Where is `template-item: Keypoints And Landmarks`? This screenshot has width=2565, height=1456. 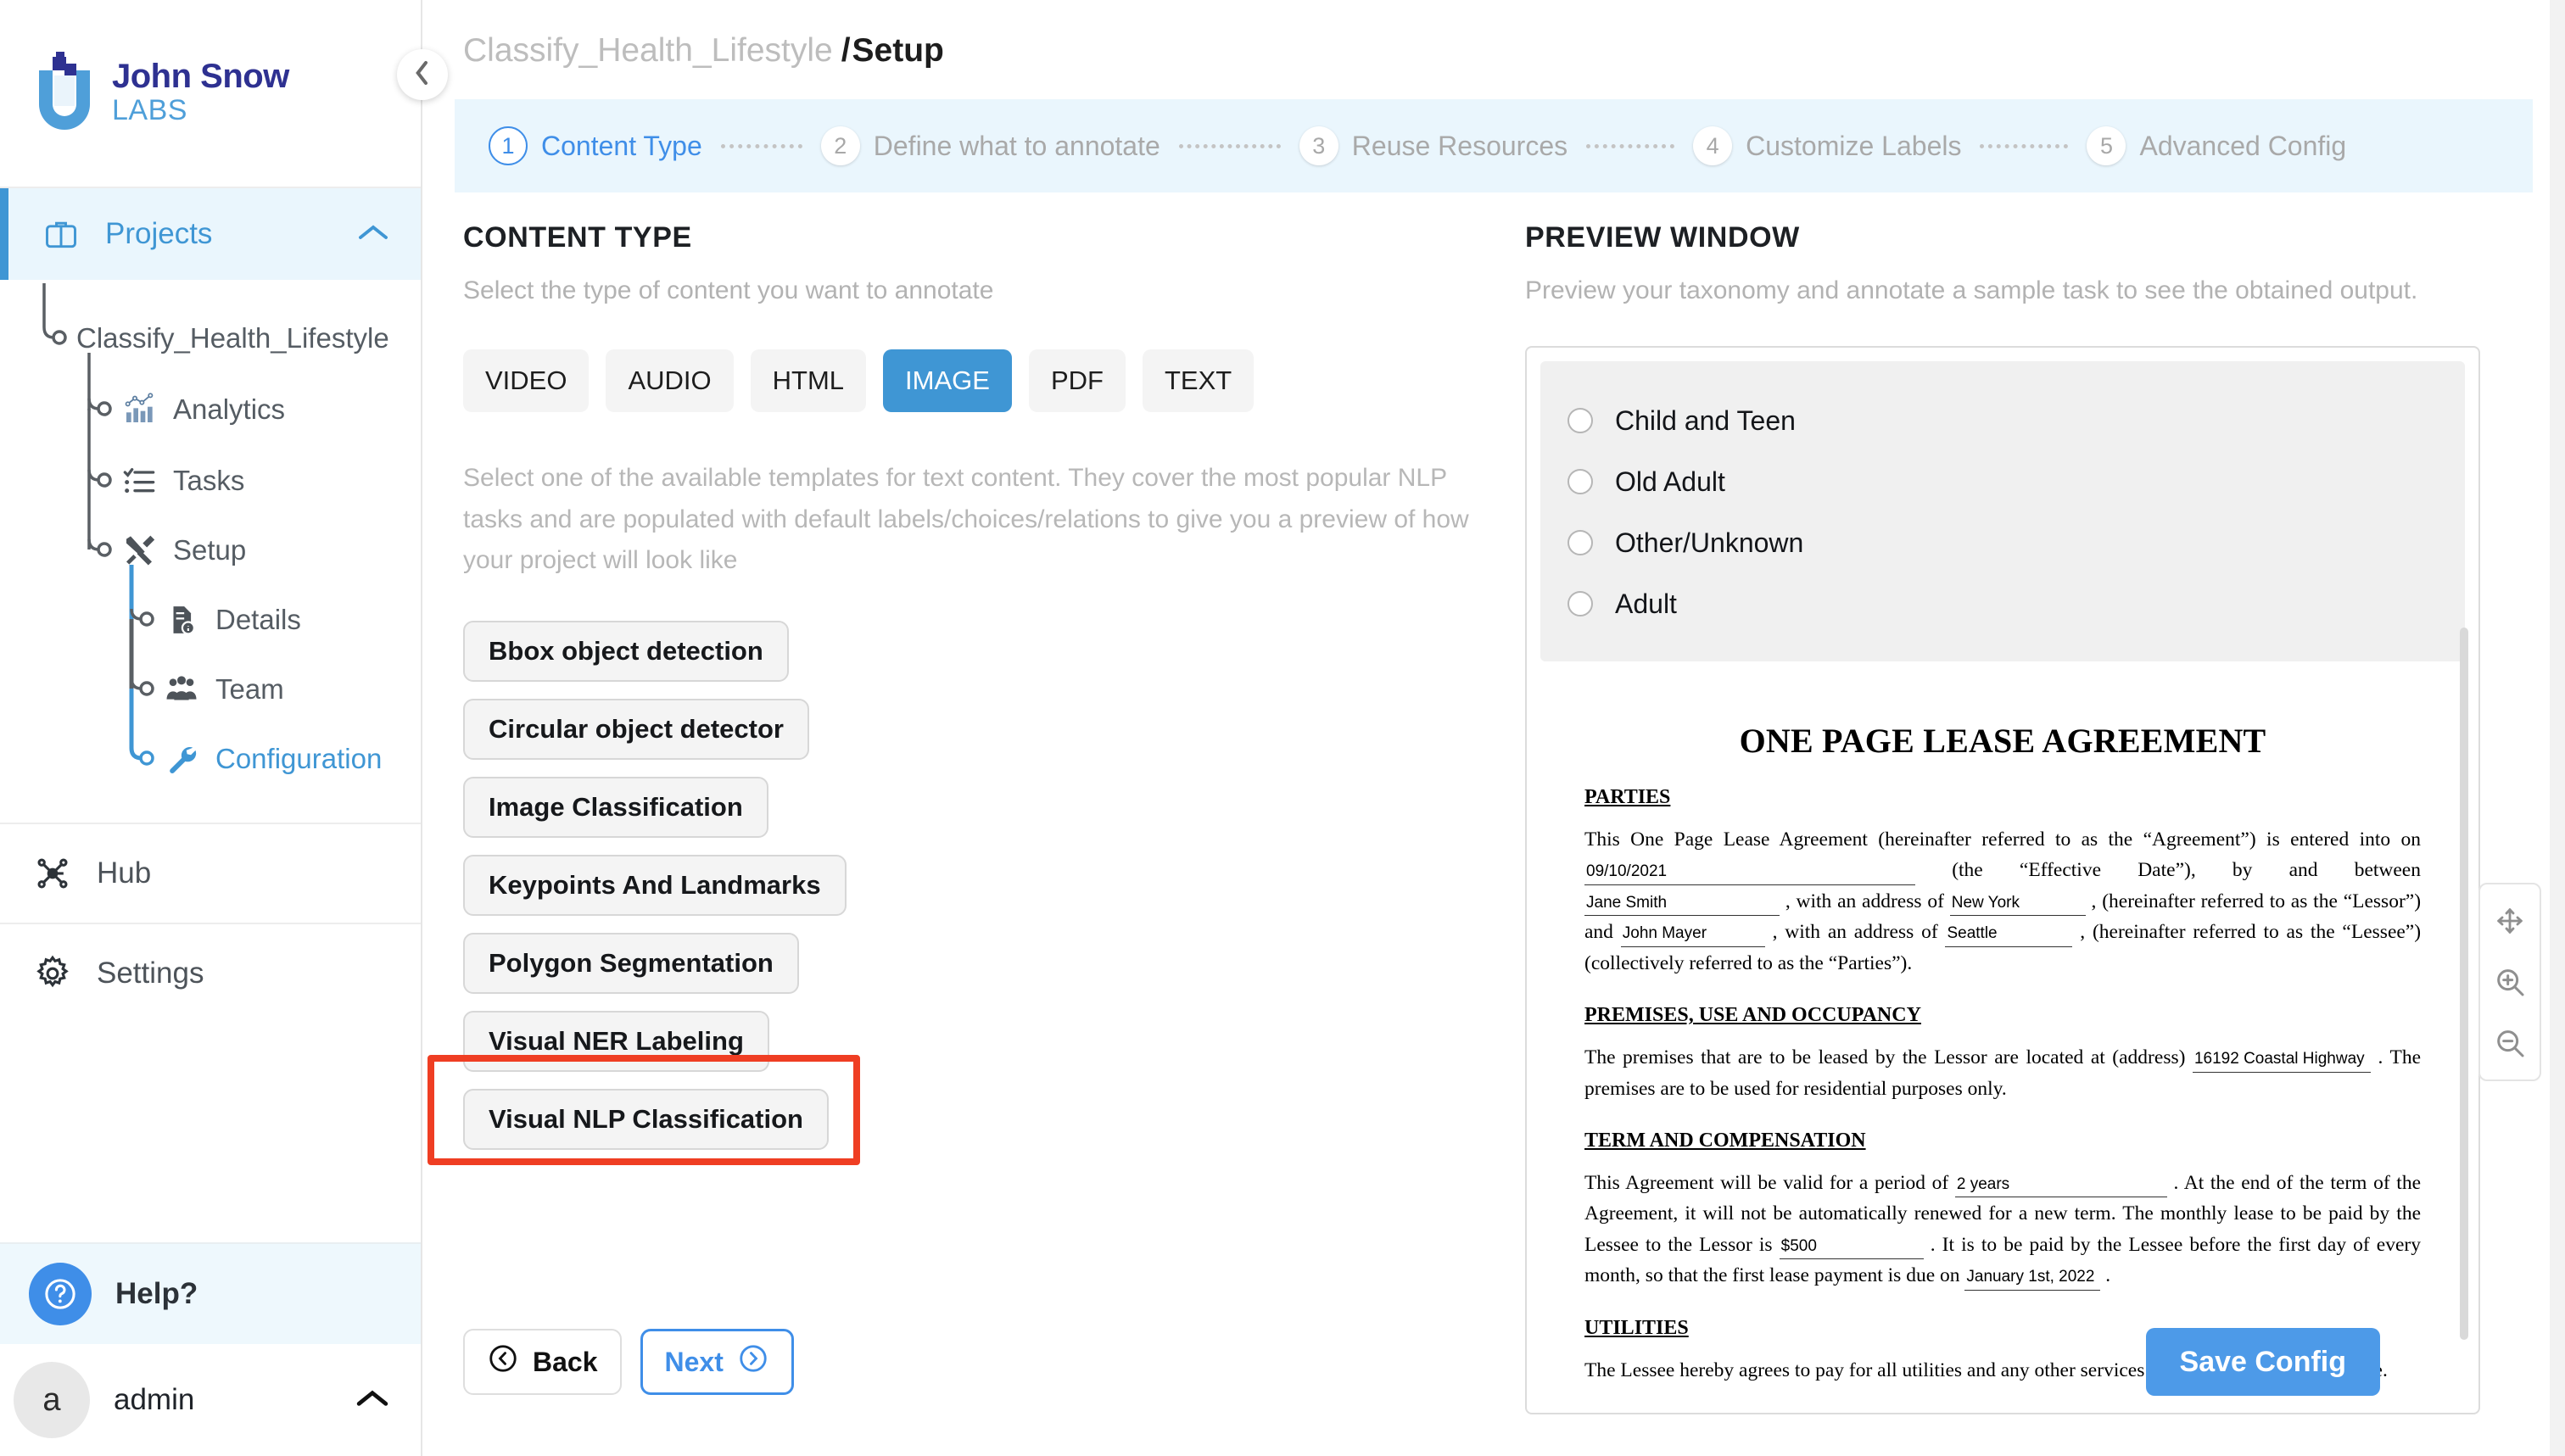 template-item: Keypoints And Landmarks is located at coordinates (655, 885).